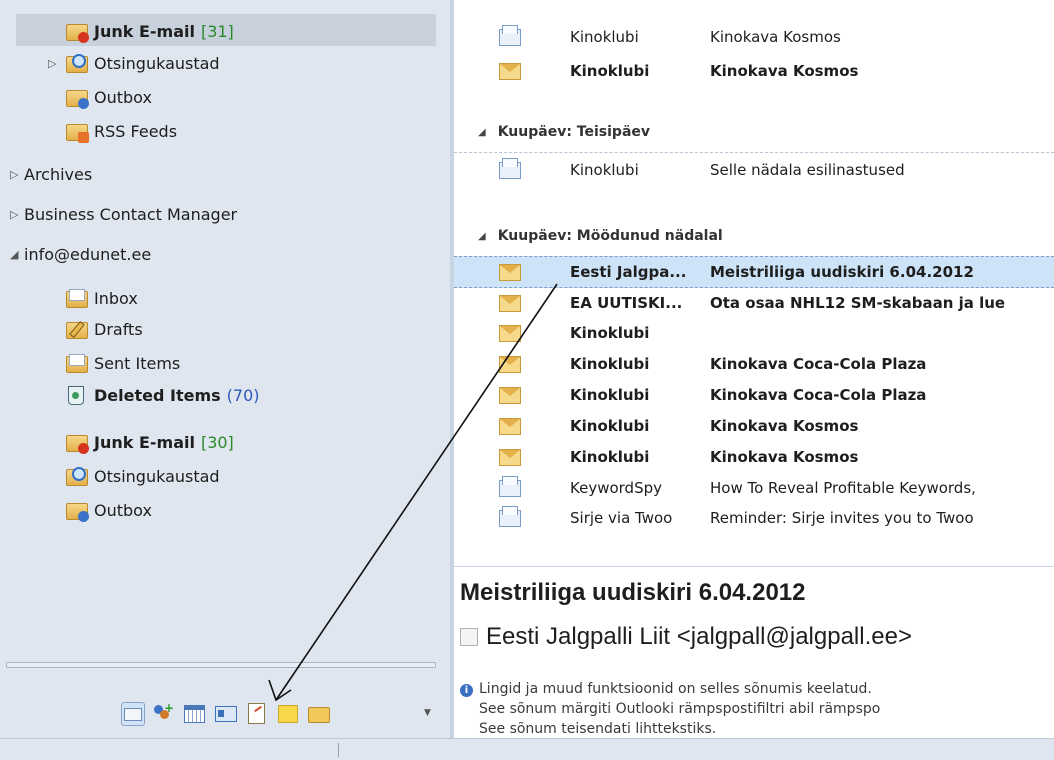 The width and height of the screenshot is (1054, 760). Describe the element at coordinates (77, 32) in the screenshot. I see `junk-folder-icon` at that location.